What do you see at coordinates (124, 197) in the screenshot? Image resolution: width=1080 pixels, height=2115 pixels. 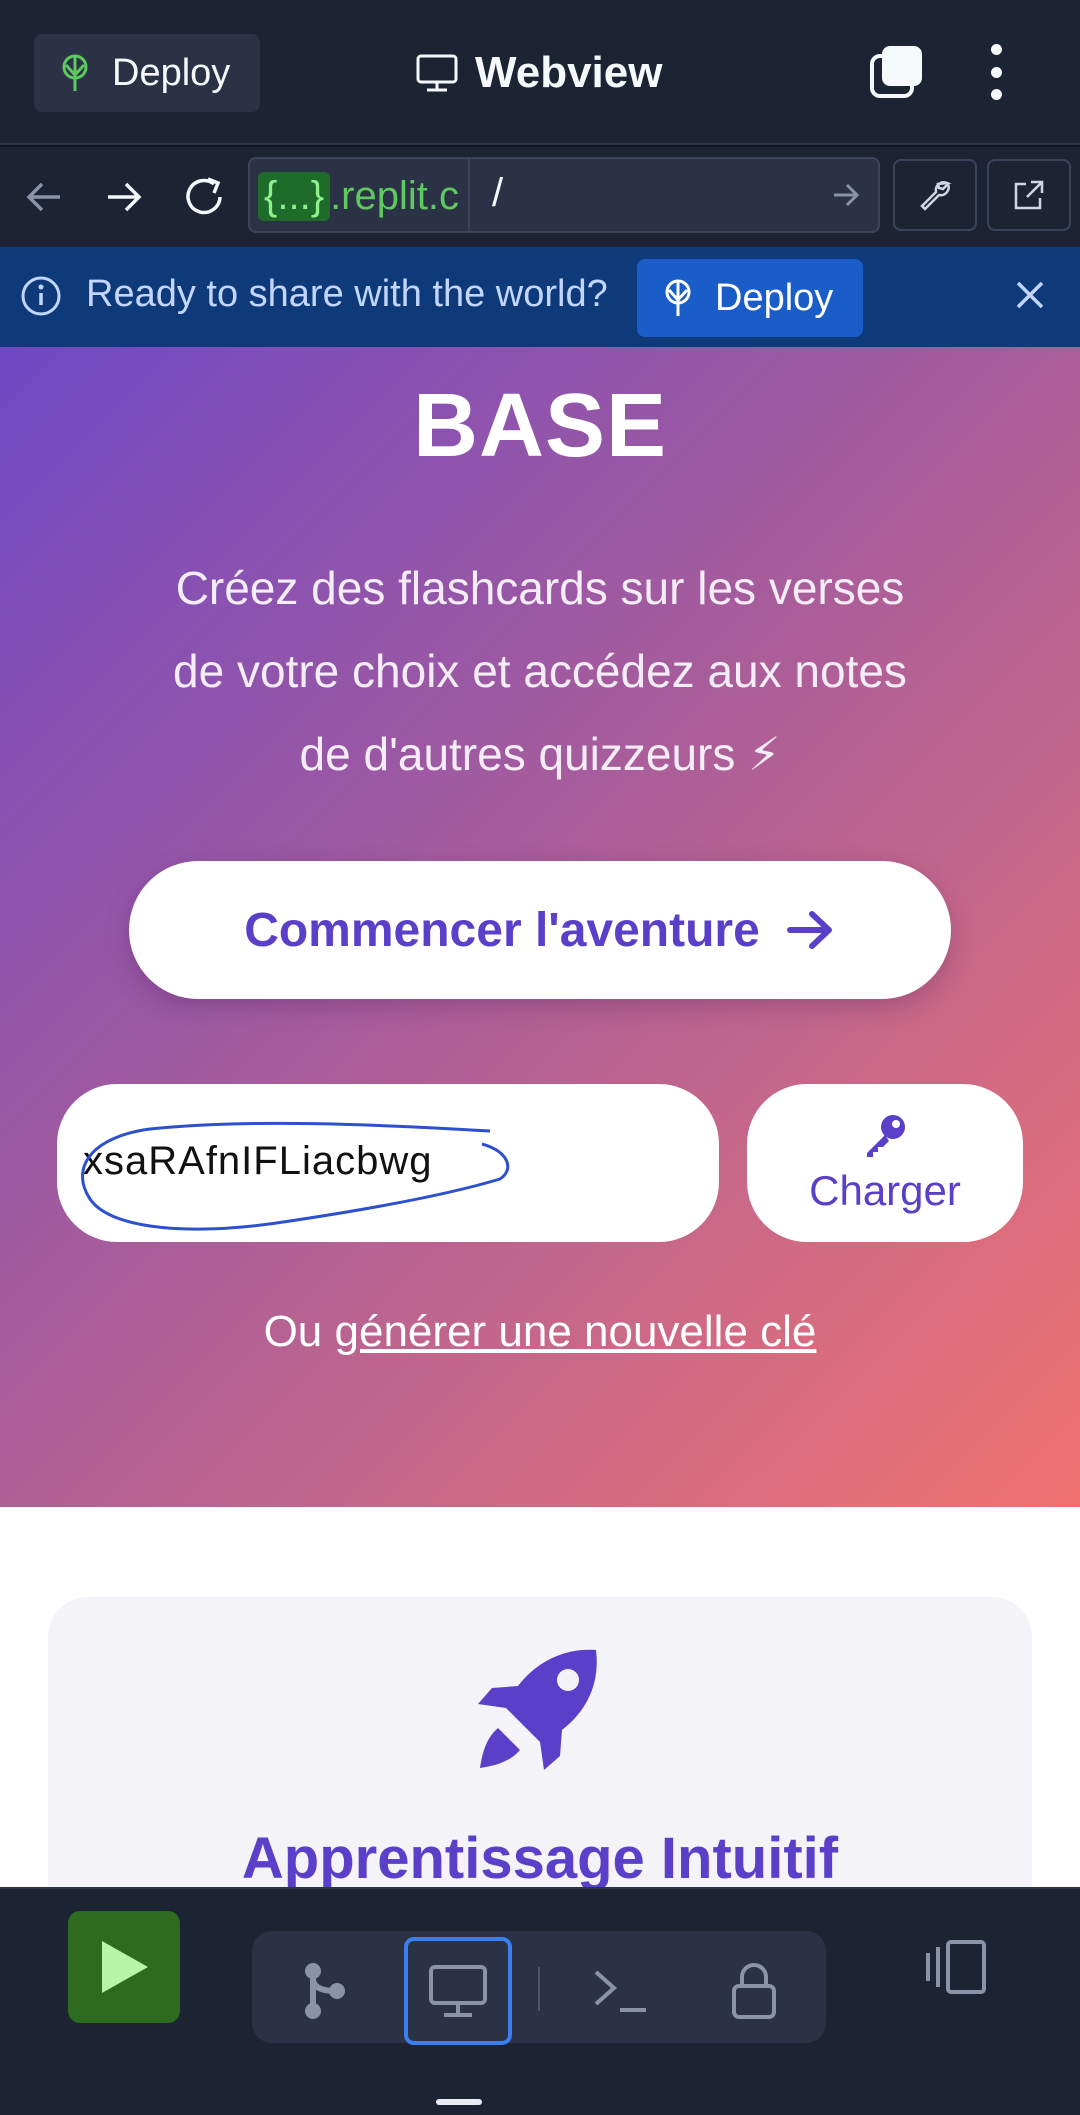 I see `forward-arrow-icon` at bounding box center [124, 197].